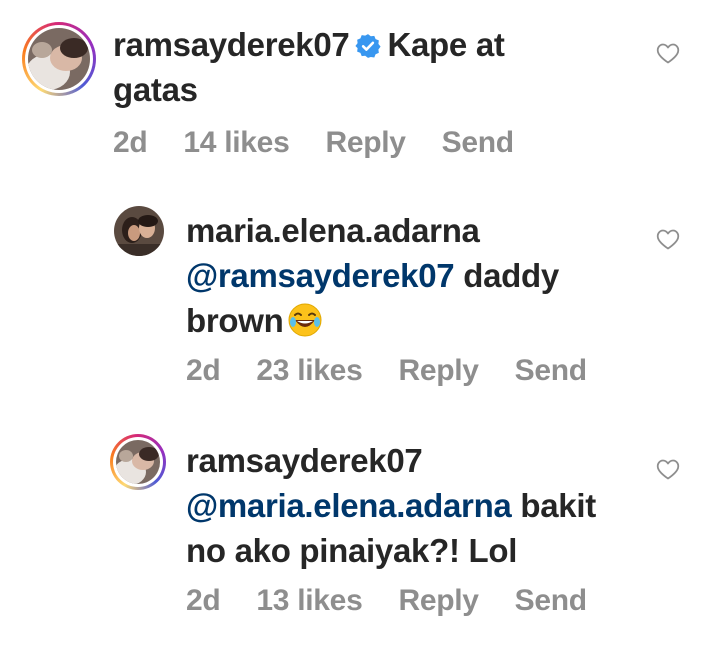  Describe the element at coordinates (235, 320) in the screenshot. I see `comment-body-continued: brown` at that location.